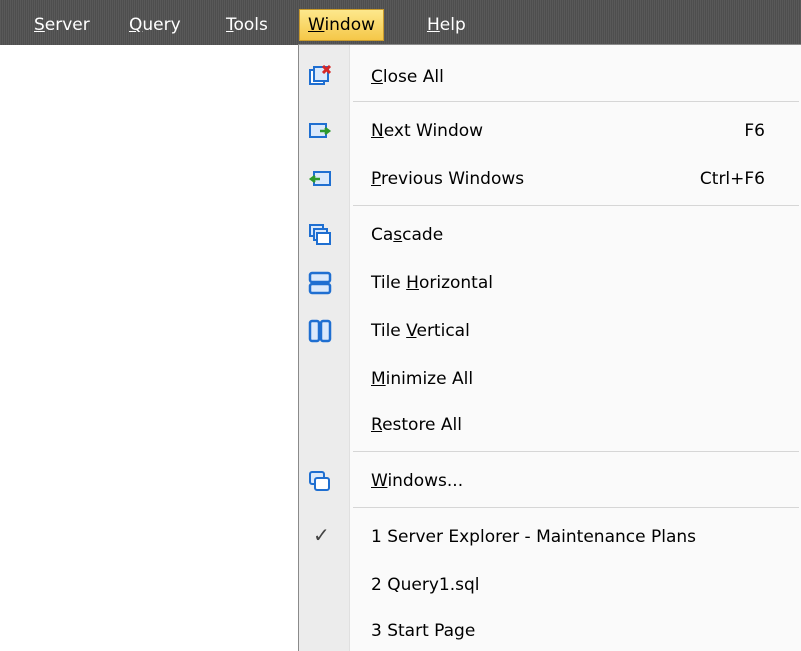  Describe the element at coordinates (423, 631) in the screenshot. I see `menu-label: 3 Start Page` at that location.